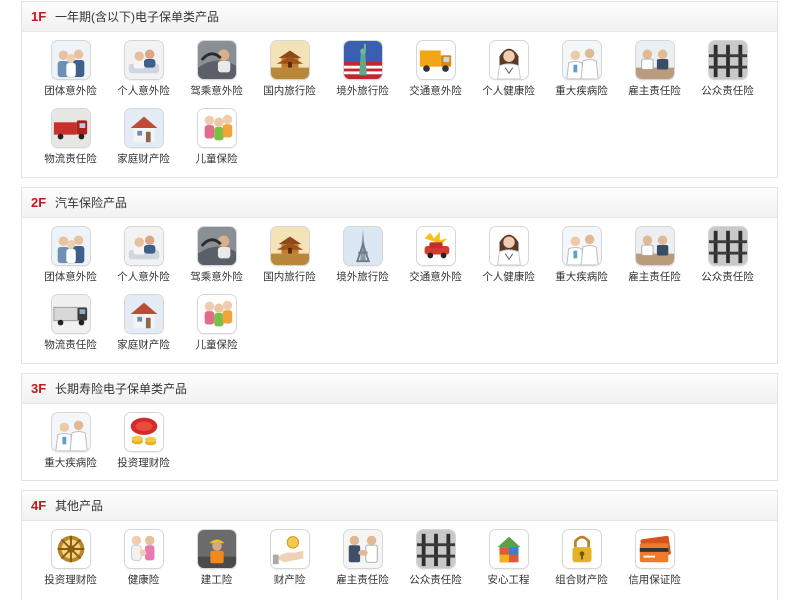  I want to click on product-item: 组合财产险, so click(581, 563).